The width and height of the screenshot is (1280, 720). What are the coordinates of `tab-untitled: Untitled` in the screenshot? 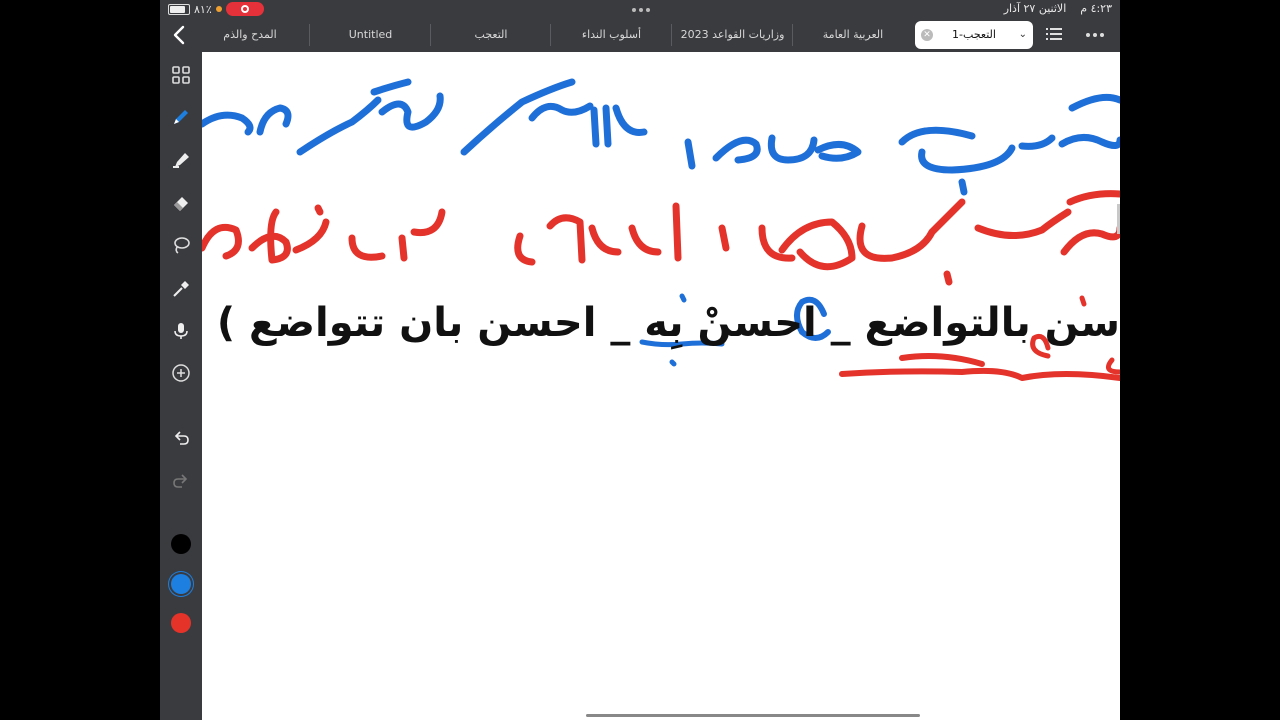 It's located at (370, 35).